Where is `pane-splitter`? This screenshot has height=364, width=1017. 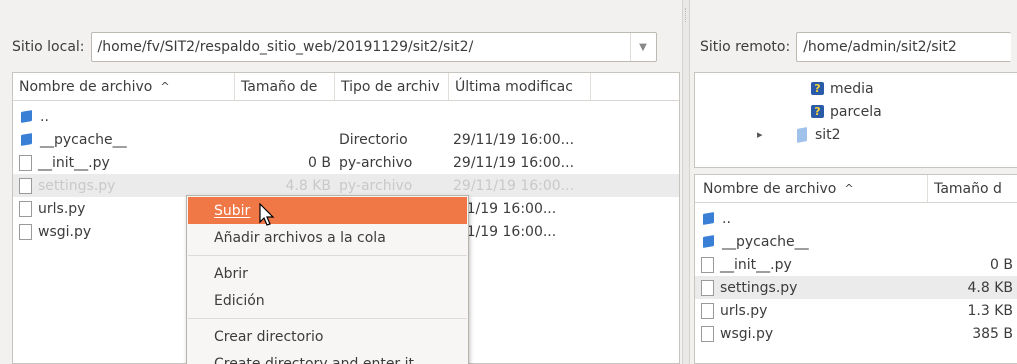
pane-splitter is located at coordinates (686, 182).